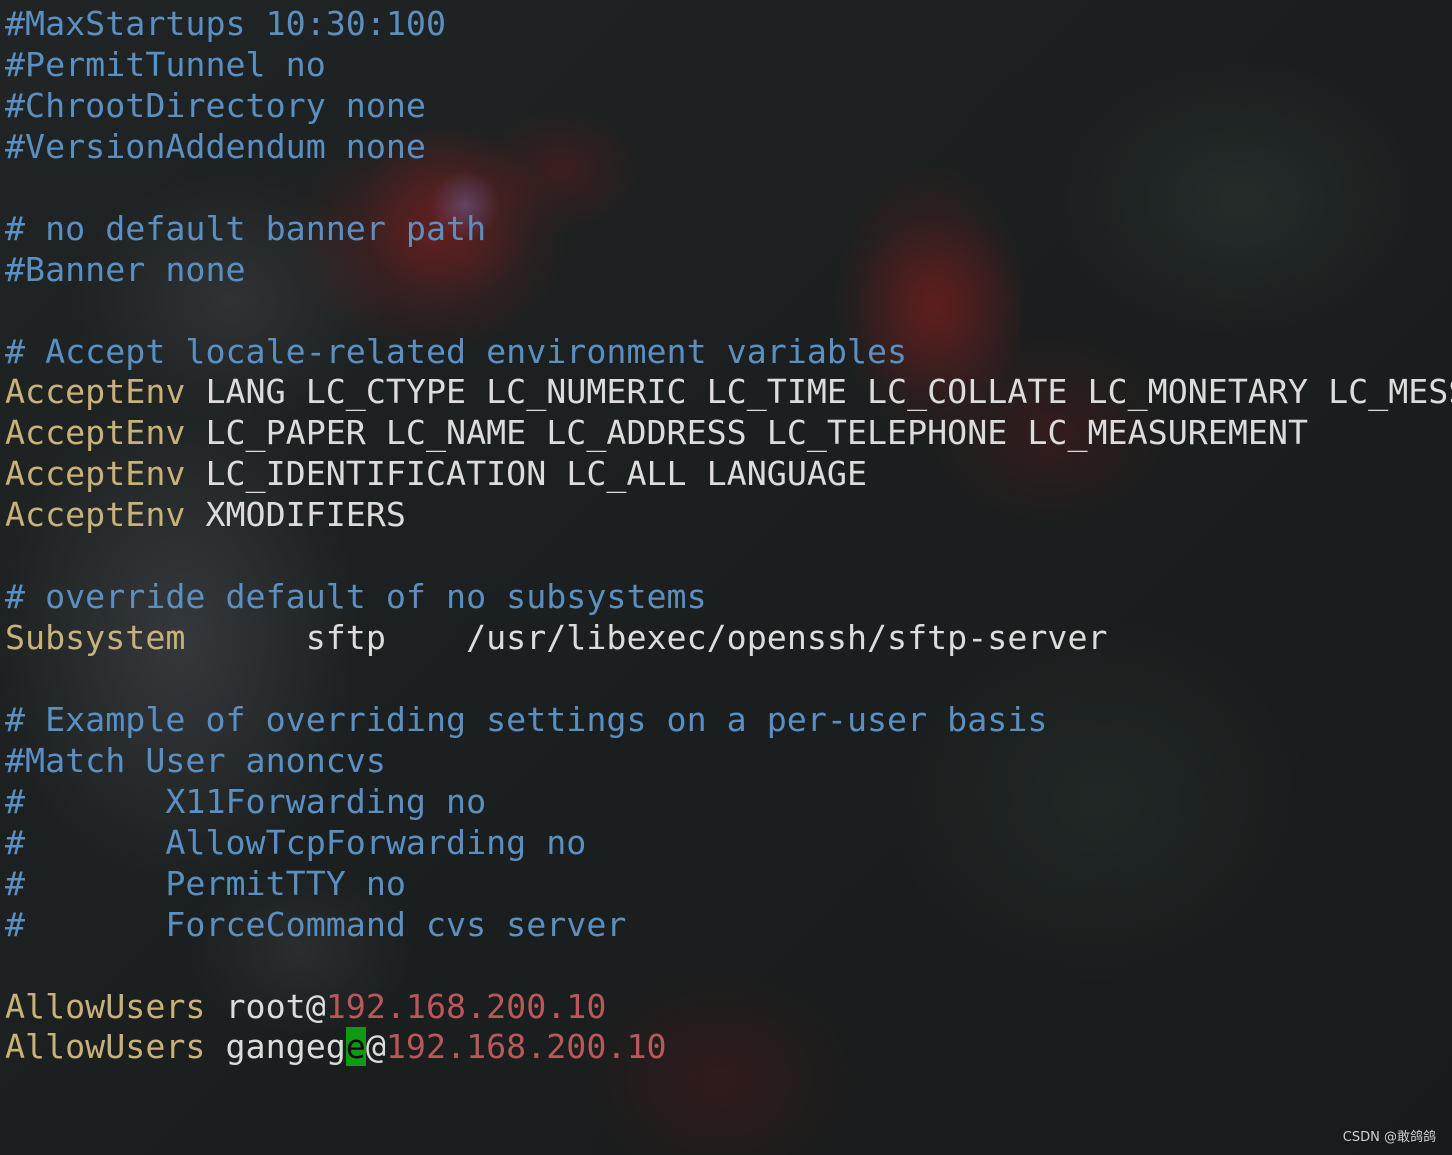 This screenshot has height=1155, width=1452. What do you see at coordinates (95, 638) in the screenshot?
I see `config-directive: Subsystem` at bounding box center [95, 638].